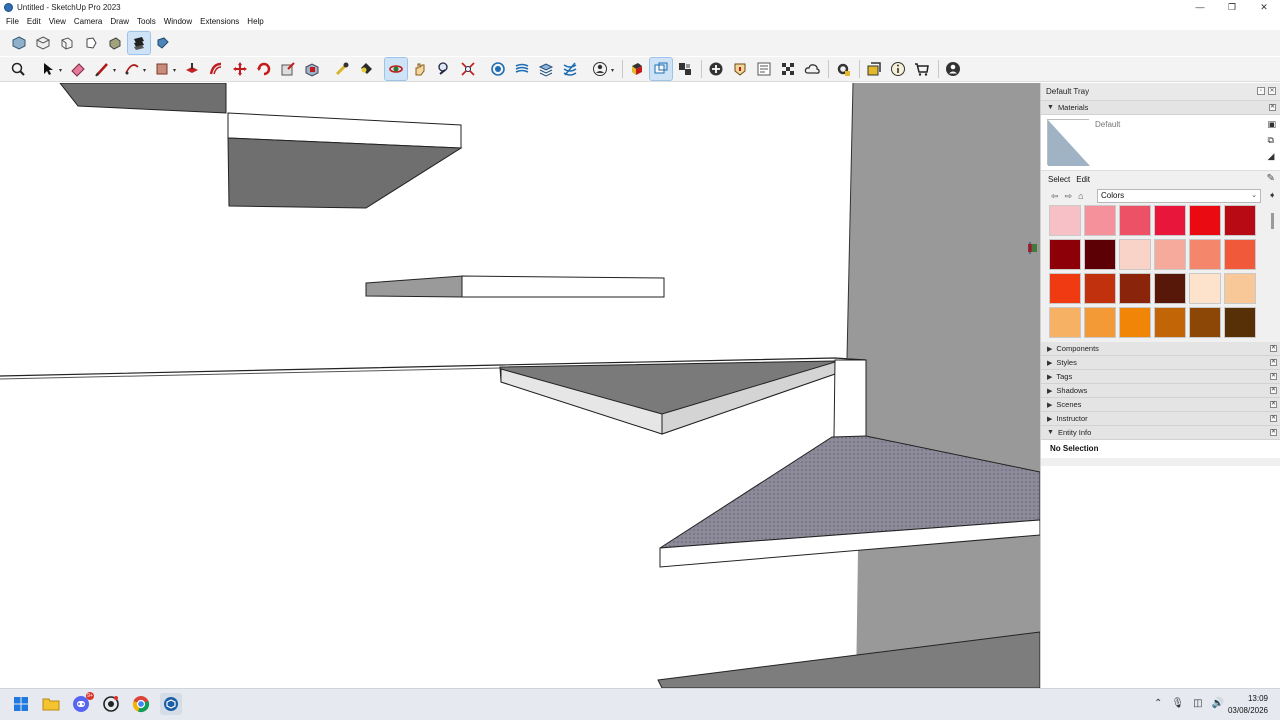 This screenshot has height=720, width=1280. What do you see at coordinates (57, 21) in the screenshot?
I see `menu-view: View` at bounding box center [57, 21].